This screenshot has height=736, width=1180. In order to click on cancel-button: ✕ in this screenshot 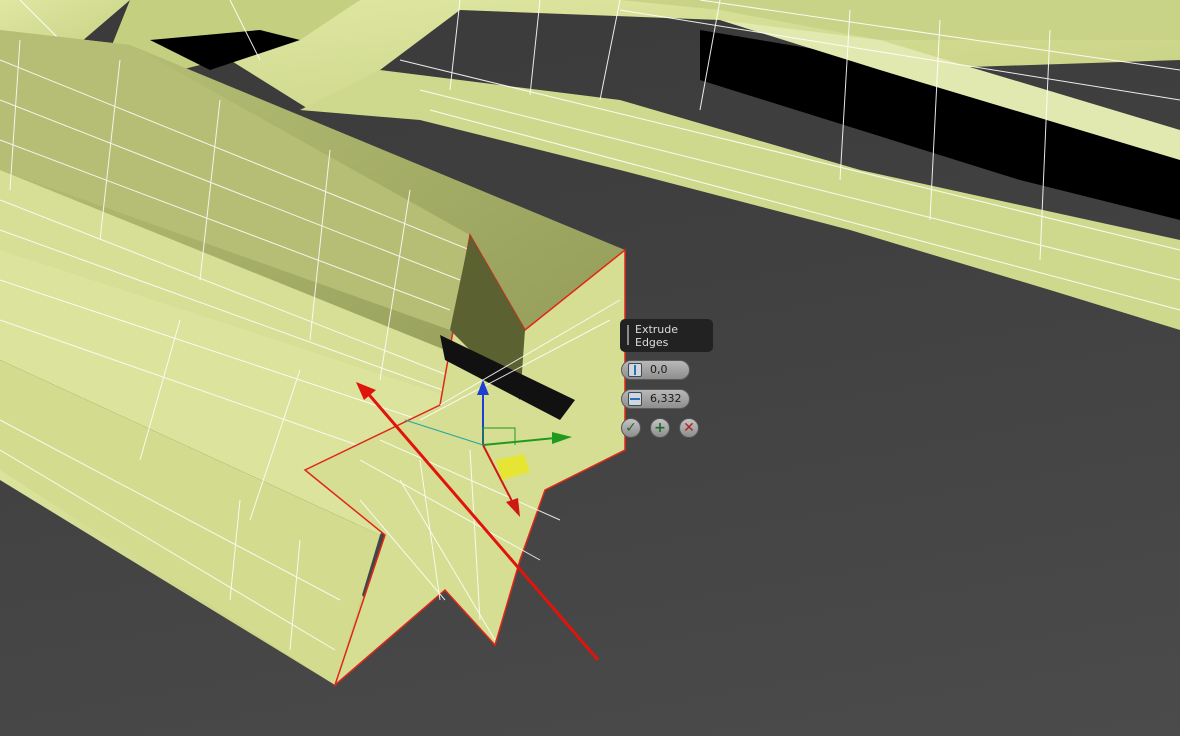, I will do `click(689, 428)`.